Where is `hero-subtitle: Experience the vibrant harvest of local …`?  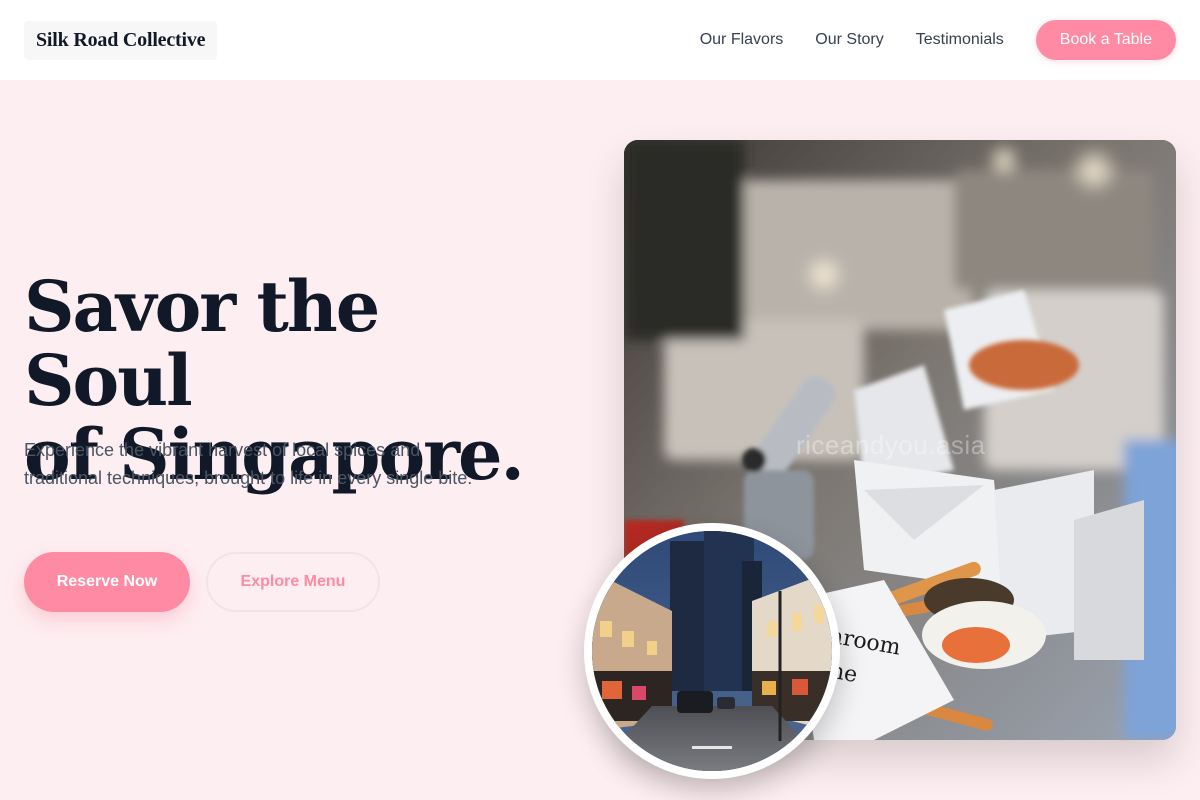 hero-subtitle: Experience the vibrant harvest of local … is located at coordinates (248, 464).